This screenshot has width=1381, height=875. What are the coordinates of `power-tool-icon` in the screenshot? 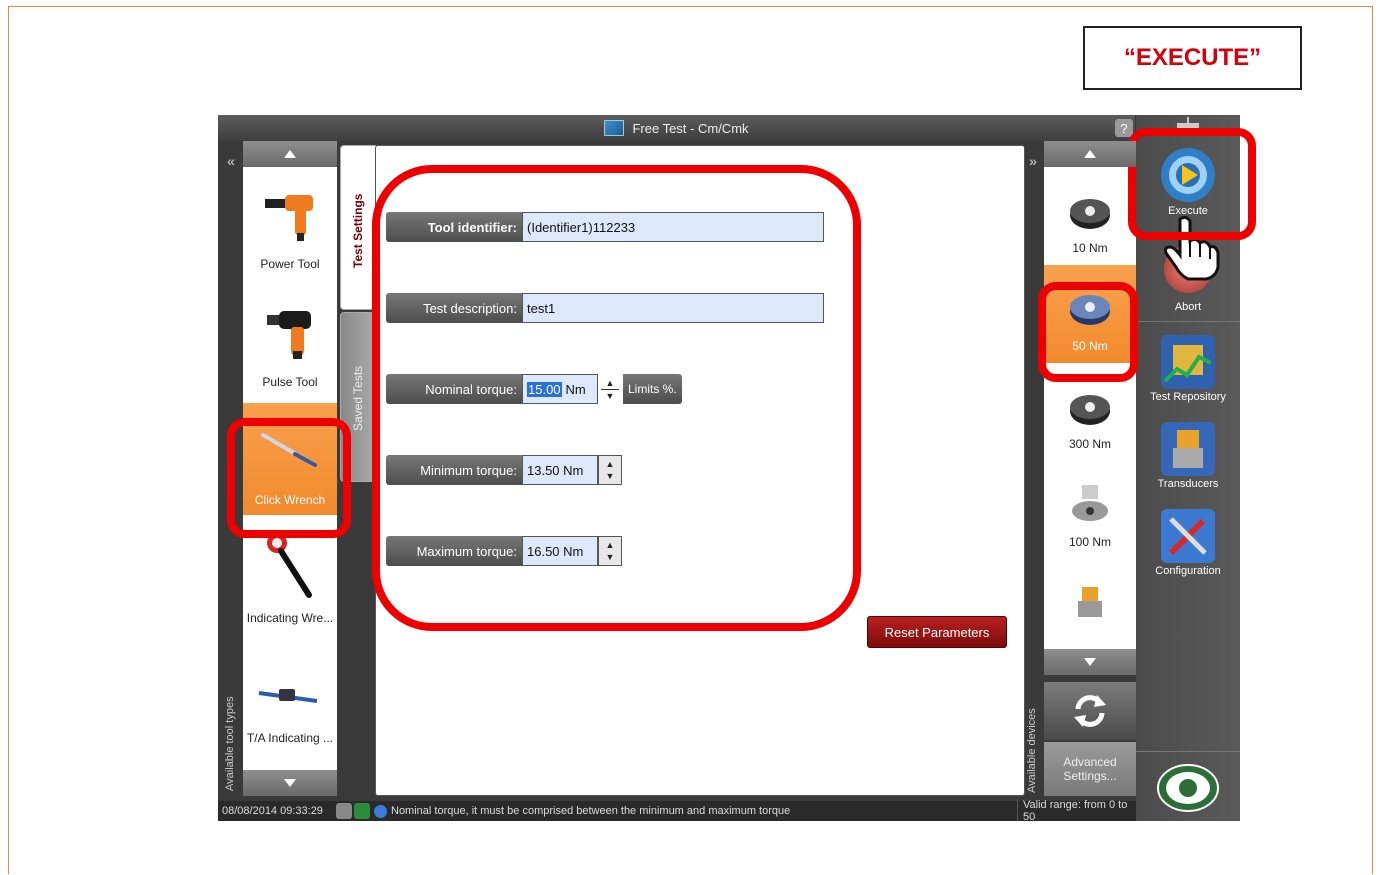 It's located at (289, 218).